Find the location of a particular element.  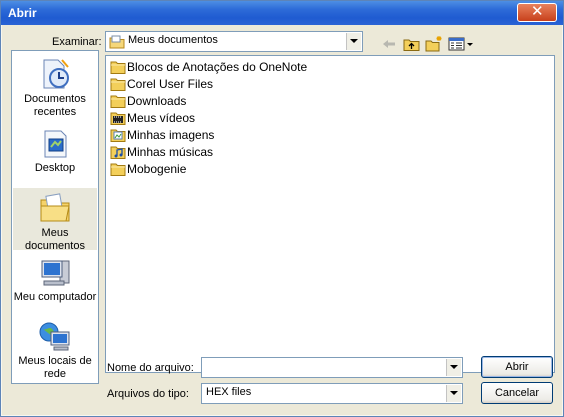

filetype-label: Arquivos do tipo: is located at coordinates (148, 394).